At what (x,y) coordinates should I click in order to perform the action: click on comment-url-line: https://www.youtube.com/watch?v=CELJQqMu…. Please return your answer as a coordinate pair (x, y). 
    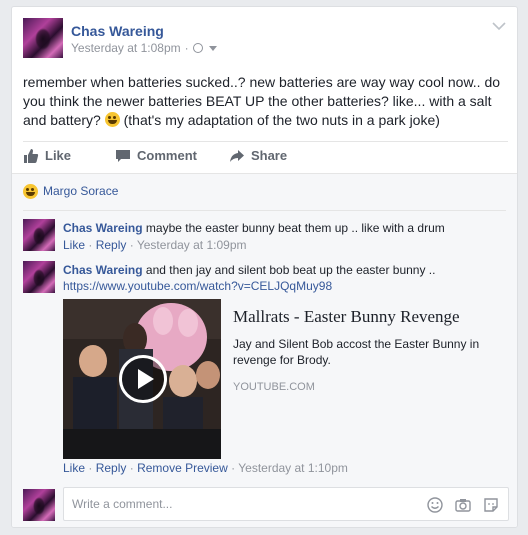
    Looking at the image, I should click on (283, 286).